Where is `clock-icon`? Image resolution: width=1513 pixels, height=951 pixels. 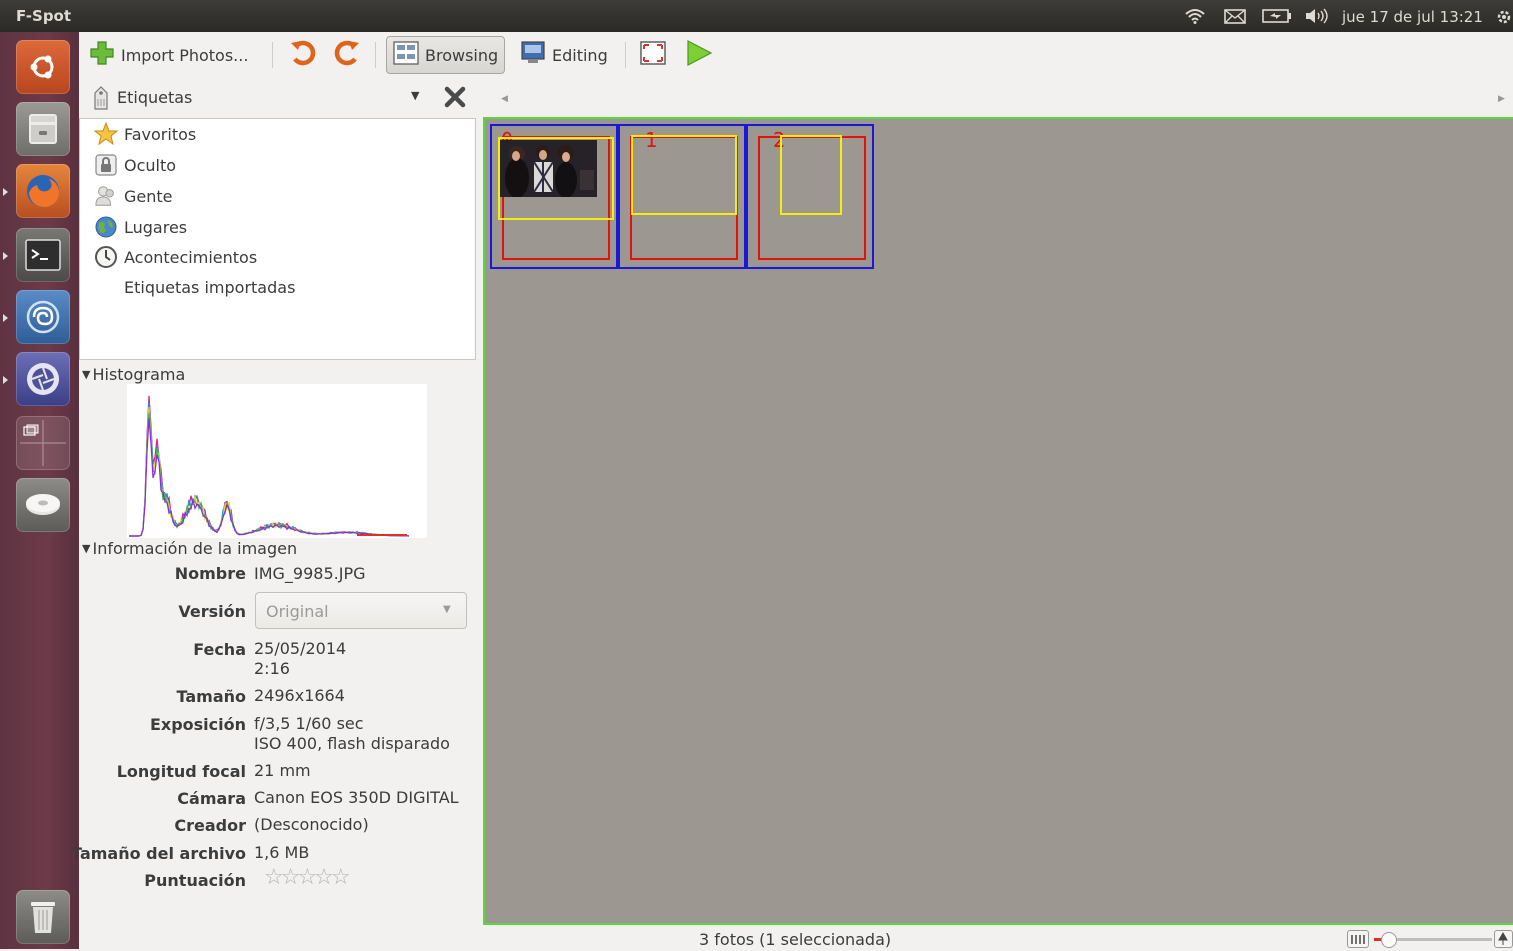 clock-icon is located at coordinates (106, 257).